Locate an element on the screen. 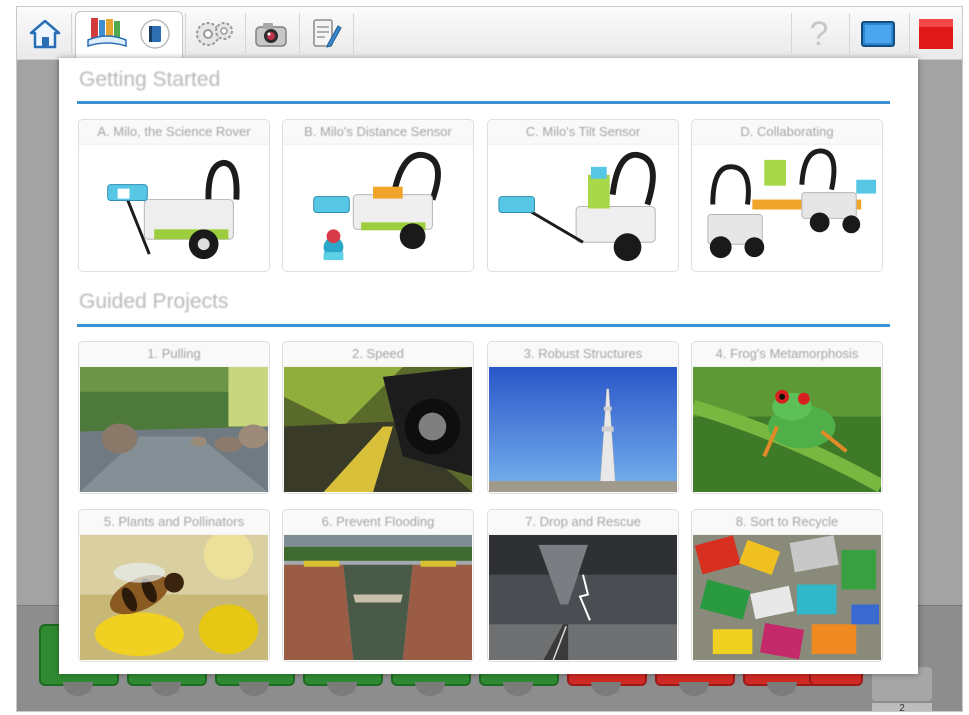 Image resolution: width=969 pixels, height=715 pixels. card-label: 5. Plants and Pollinators is located at coordinates (174, 522).